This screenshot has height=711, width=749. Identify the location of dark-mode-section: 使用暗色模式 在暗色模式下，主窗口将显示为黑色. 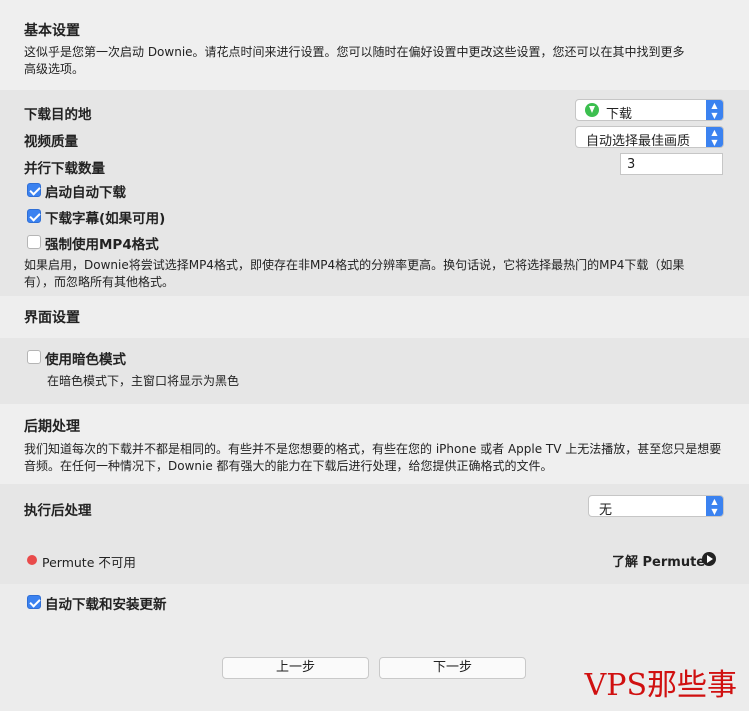
(374, 371).